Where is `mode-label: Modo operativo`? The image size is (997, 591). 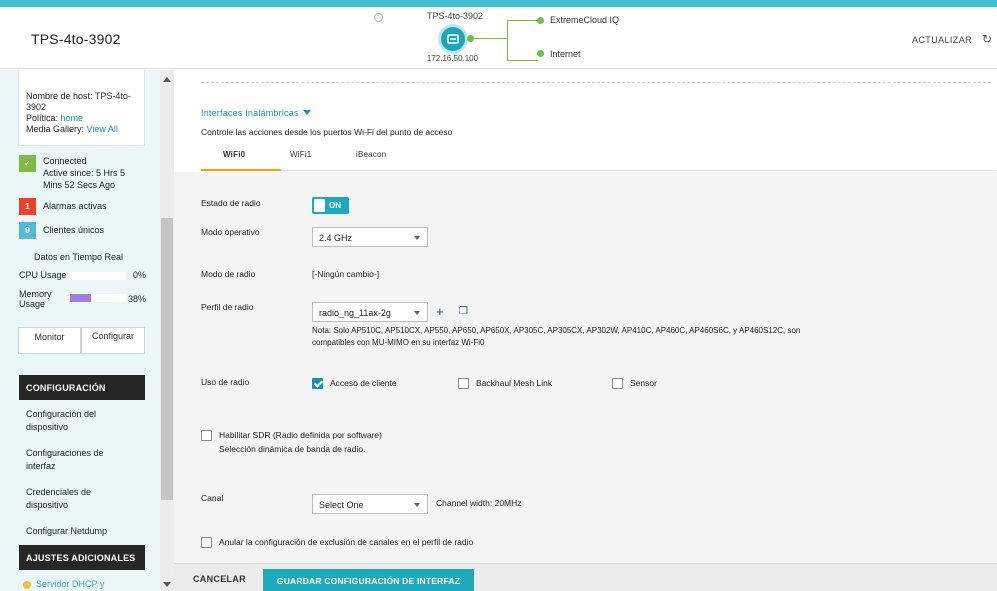 mode-label: Modo operativo is located at coordinates (230, 232).